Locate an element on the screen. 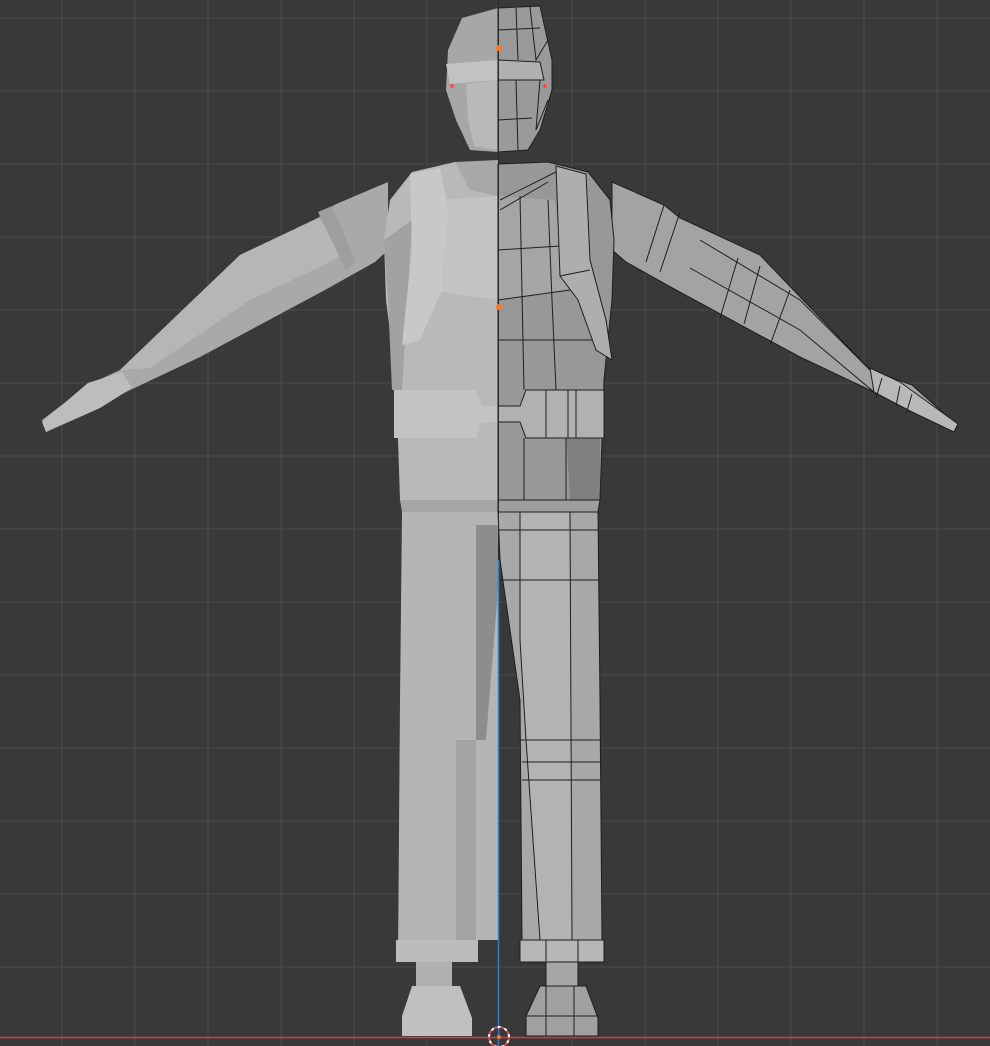 The width and height of the screenshot is (990, 1046). left-leg-inner is located at coordinates (466, 840).